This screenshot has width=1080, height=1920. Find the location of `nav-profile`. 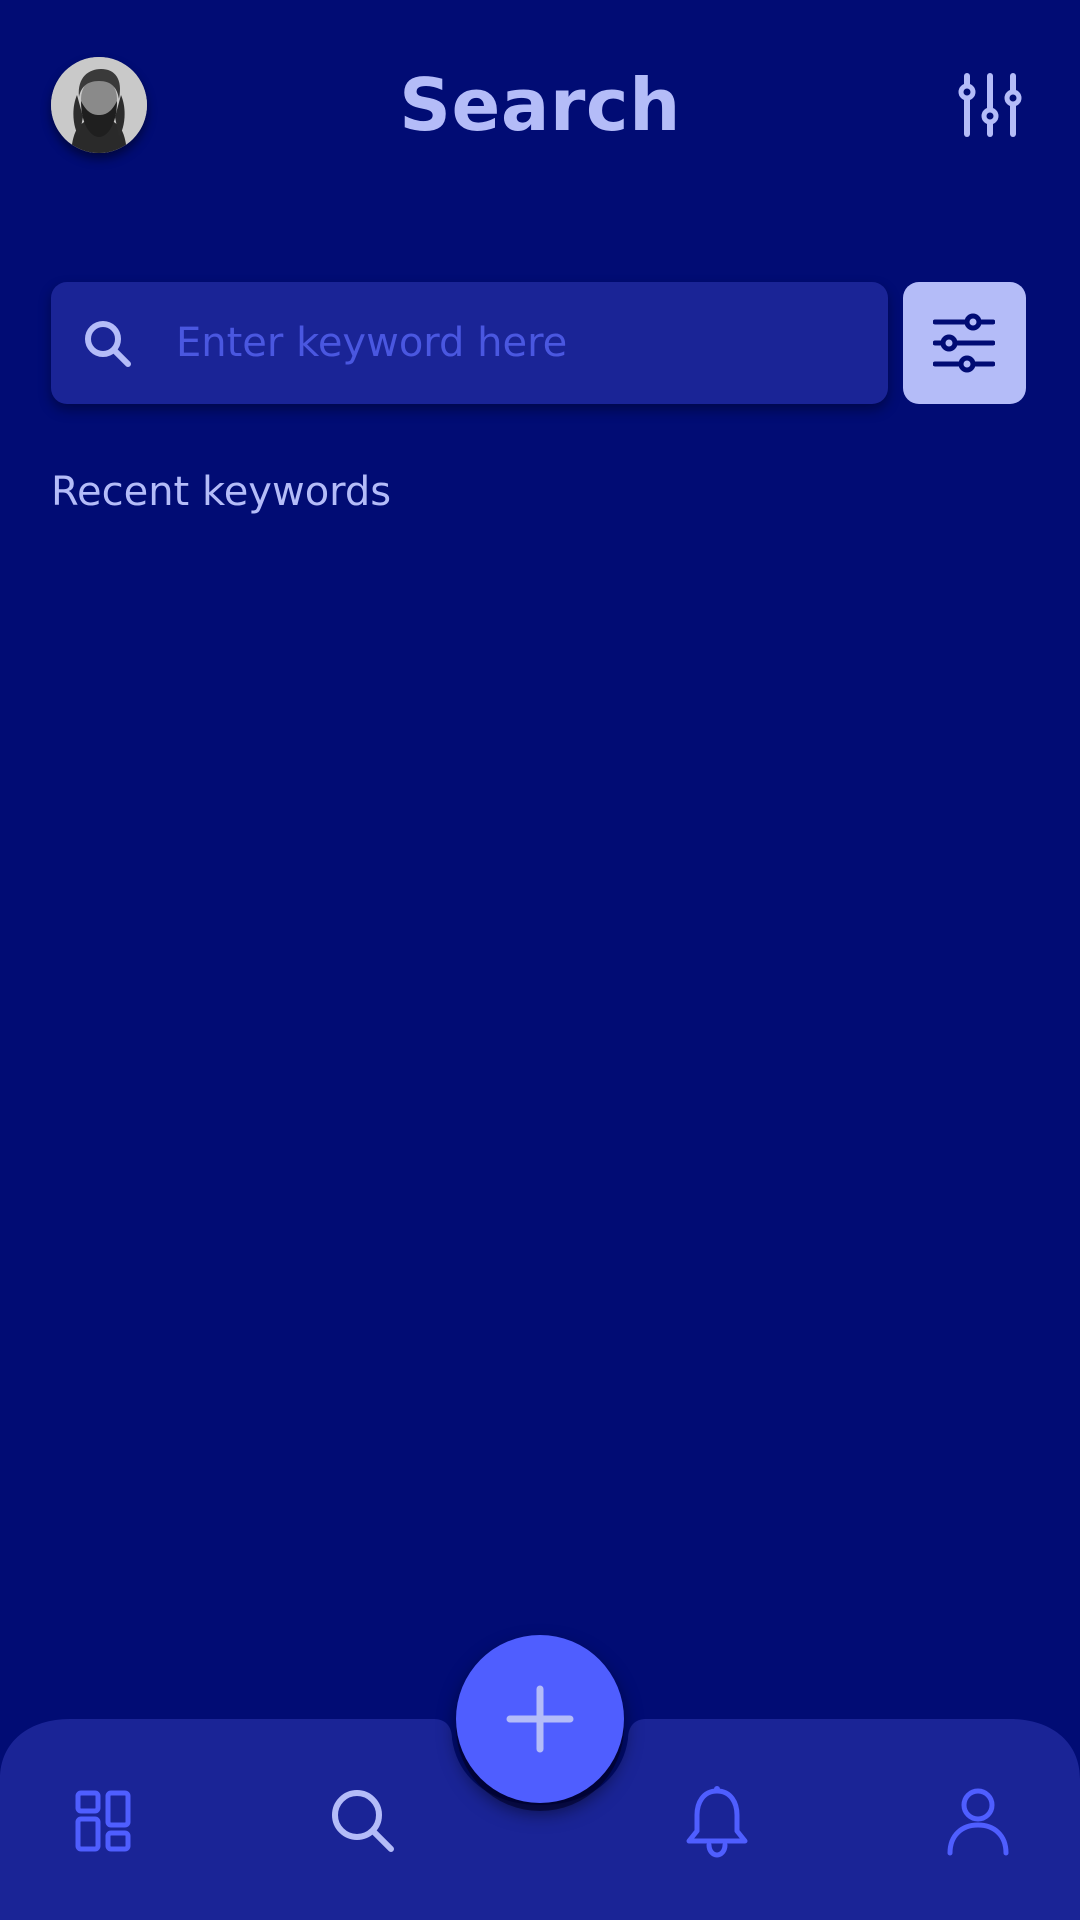

nav-profile is located at coordinates (978, 1821).